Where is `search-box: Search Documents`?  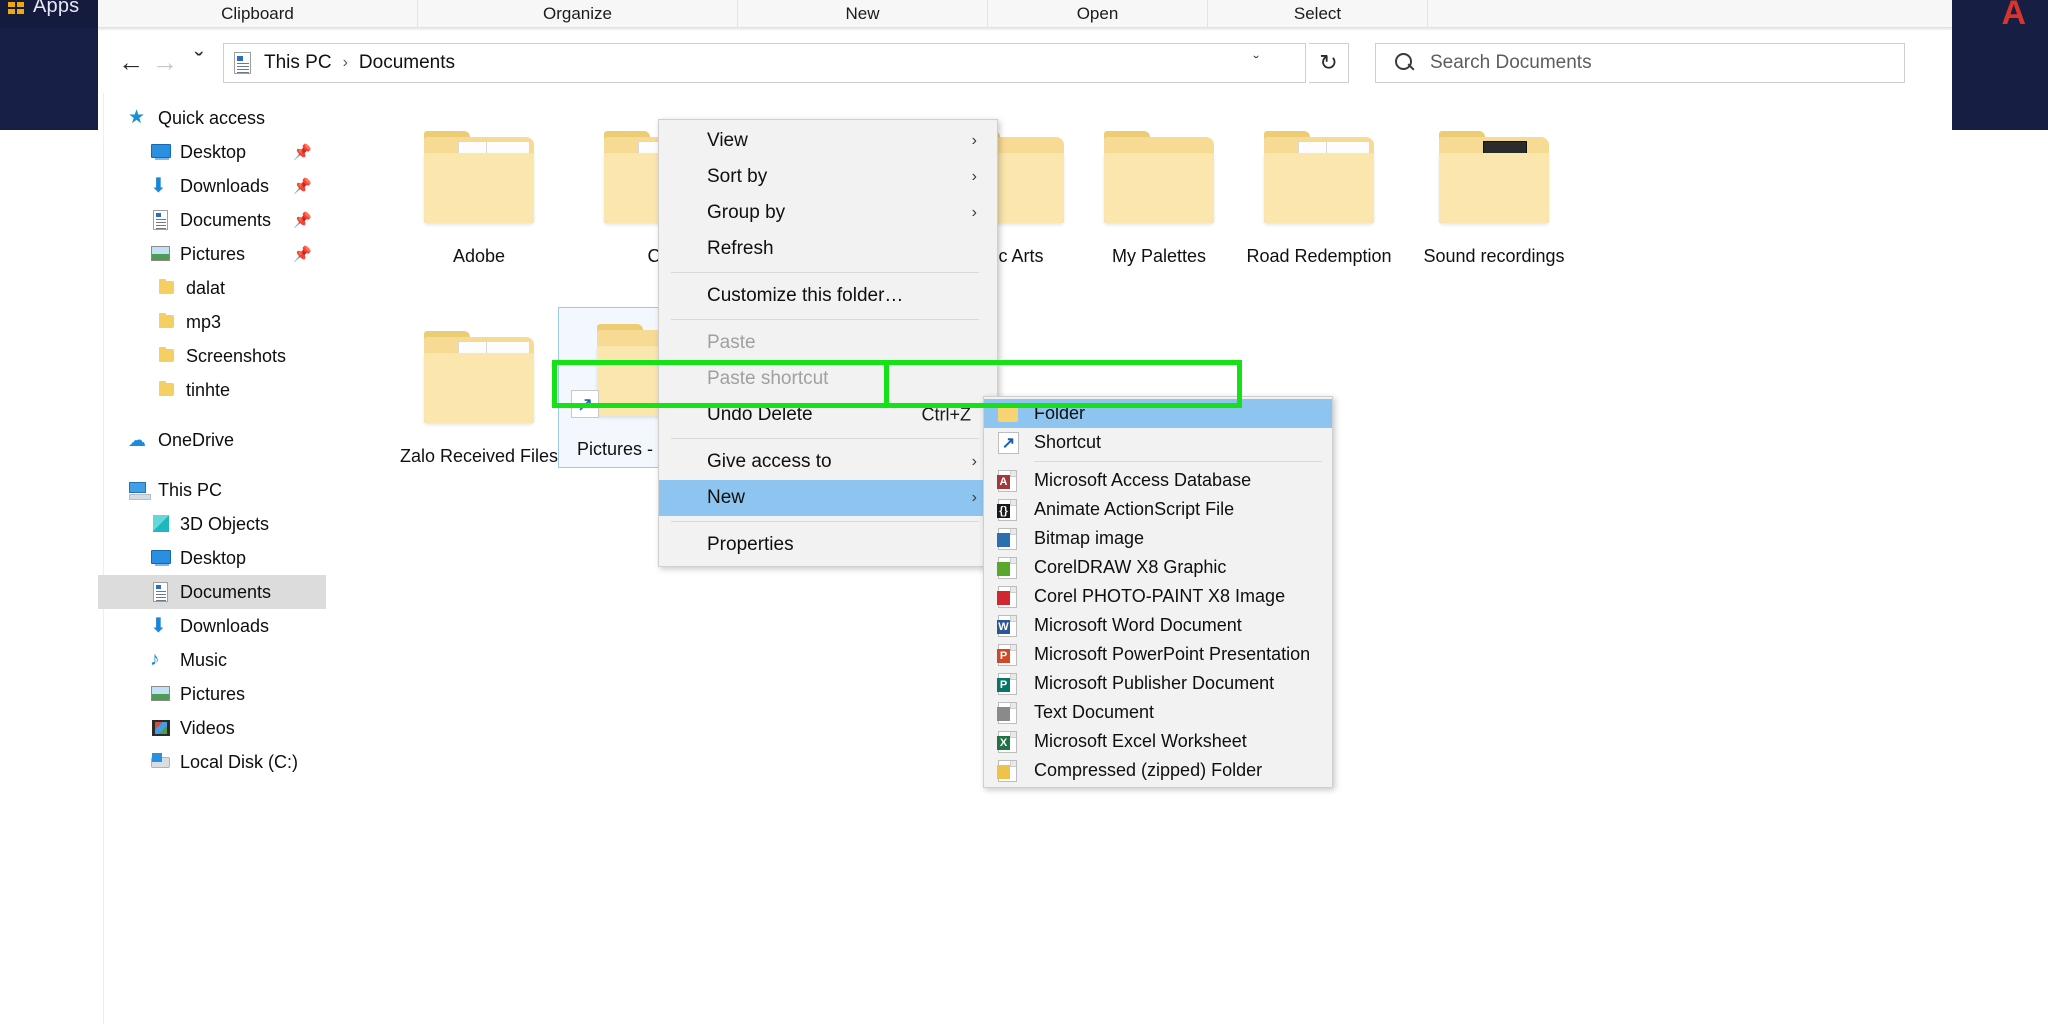
search-box: Search Documents is located at coordinates (1640, 63).